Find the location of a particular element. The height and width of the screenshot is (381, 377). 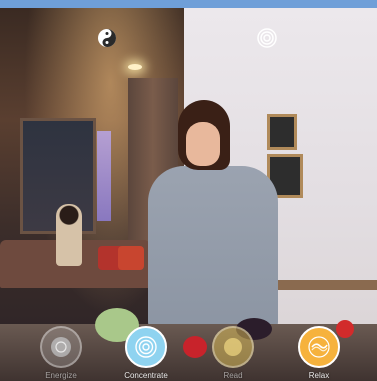

mode-energize: Energize is located at coordinates (61, 353).